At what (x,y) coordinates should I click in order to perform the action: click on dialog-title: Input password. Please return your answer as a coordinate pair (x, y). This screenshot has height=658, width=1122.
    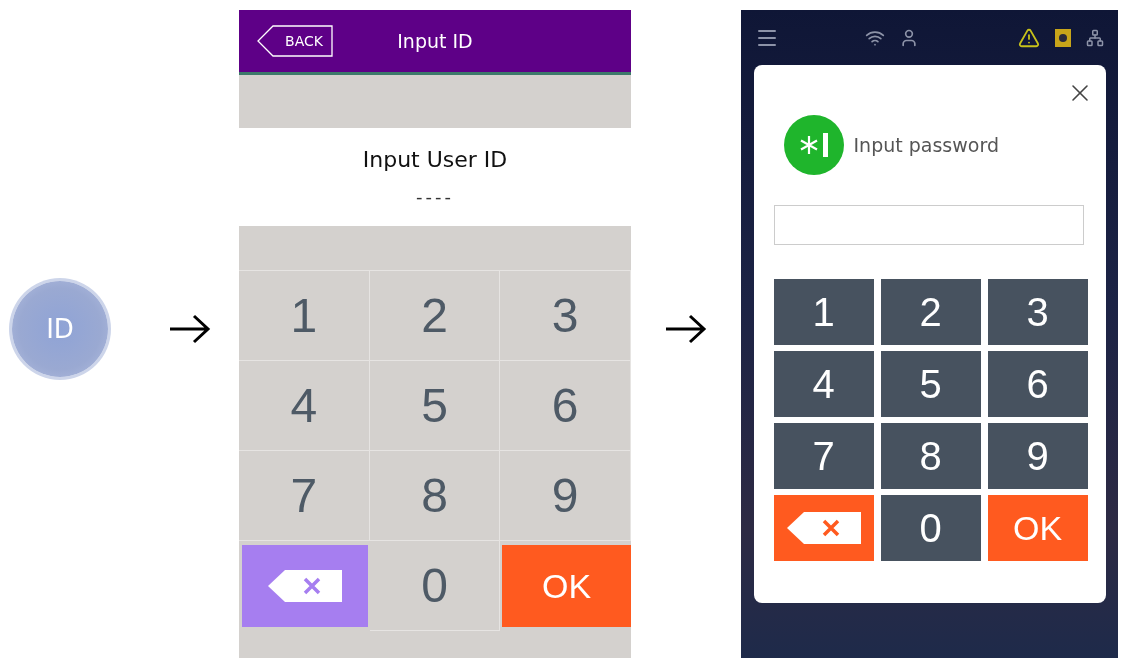
    Looking at the image, I should click on (926, 145).